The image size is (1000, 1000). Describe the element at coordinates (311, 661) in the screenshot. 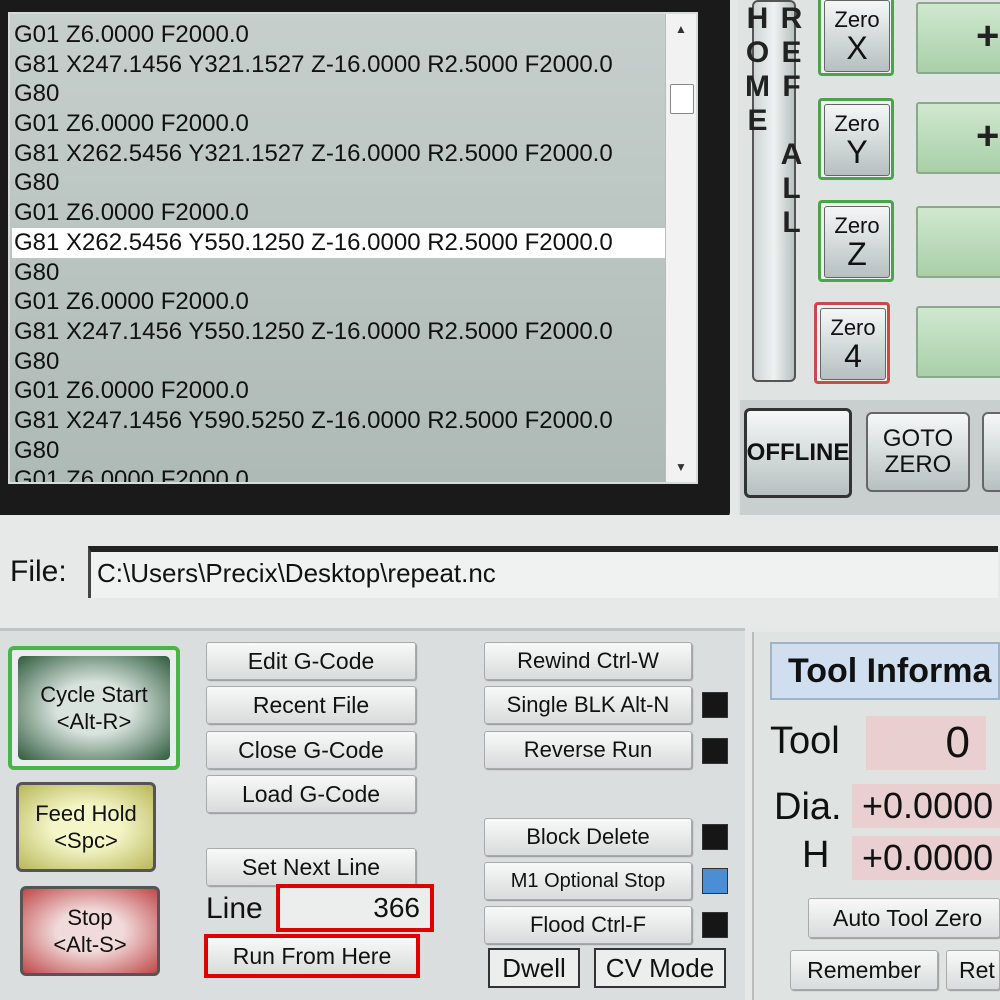

I see `edit-gcode-button: Edit G-Code` at that location.